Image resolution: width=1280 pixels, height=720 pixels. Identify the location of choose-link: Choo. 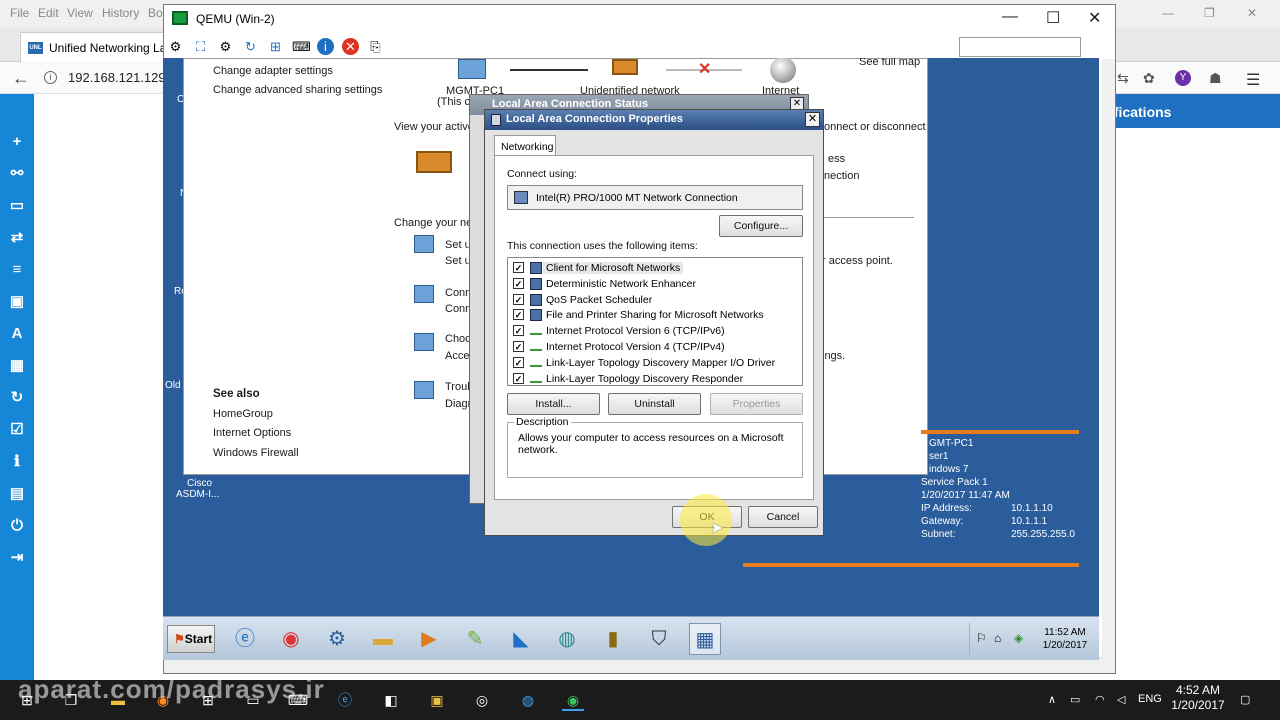
(458, 339).